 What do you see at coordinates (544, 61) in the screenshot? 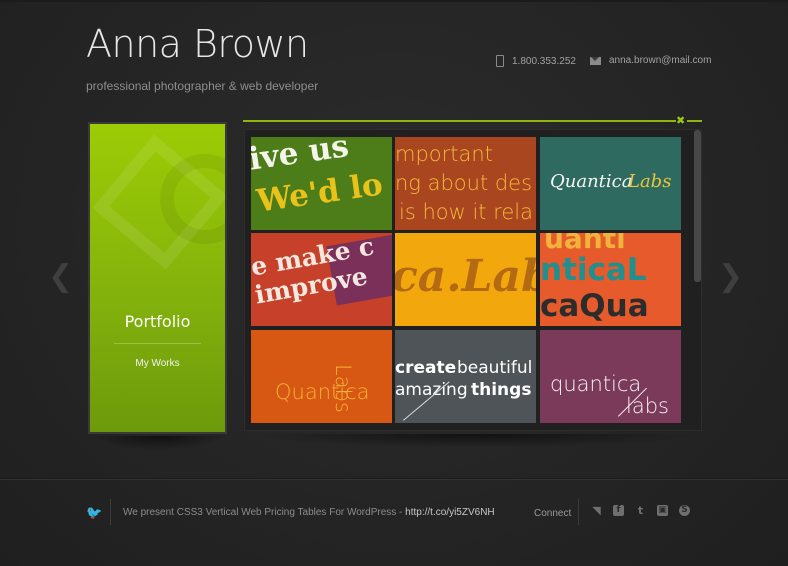
I see `phone-number: 1.800.353.252` at bounding box center [544, 61].